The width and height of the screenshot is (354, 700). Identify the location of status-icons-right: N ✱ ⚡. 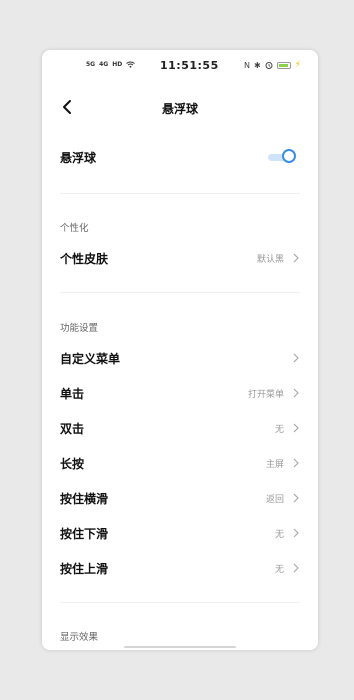
(272, 65).